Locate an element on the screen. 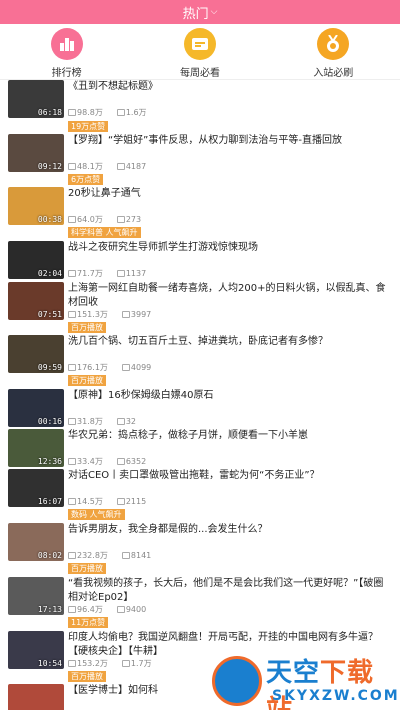 The width and height of the screenshot is (400, 710). video-meta: 98.8万 1.6万 is located at coordinates (107, 112).